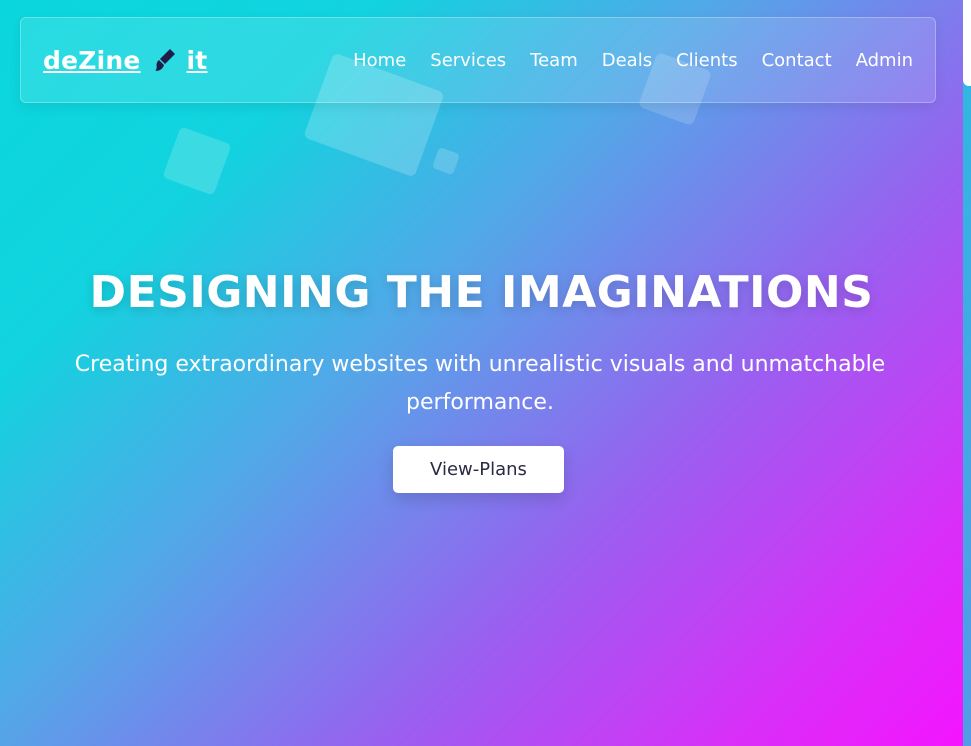 The width and height of the screenshot is (971, 746). What do you see at coordinates (164, 60) in the screenshot?
I see `paint-brush-icon` at bounding box center [164, 60].